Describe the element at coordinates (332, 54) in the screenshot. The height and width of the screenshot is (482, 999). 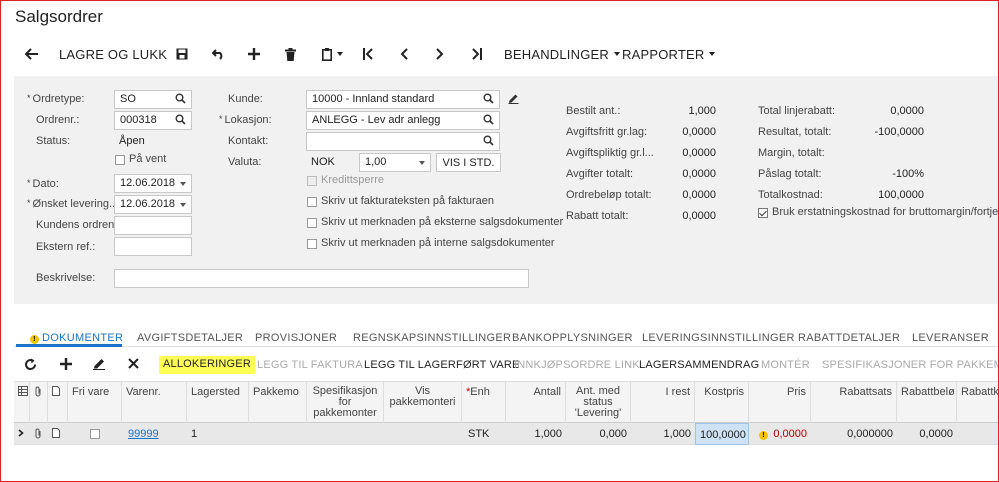
I see `copy-paste-menu` at that location.